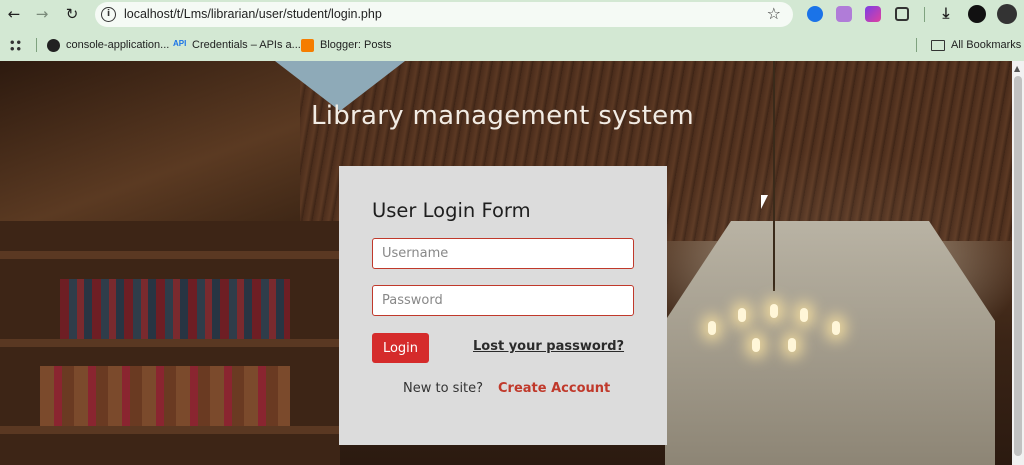 The height and width of the screenshot is (465, 1024). Describe the element at coordinates (844, 14) in the screenshot. I see `m-extension-icon` at that location.